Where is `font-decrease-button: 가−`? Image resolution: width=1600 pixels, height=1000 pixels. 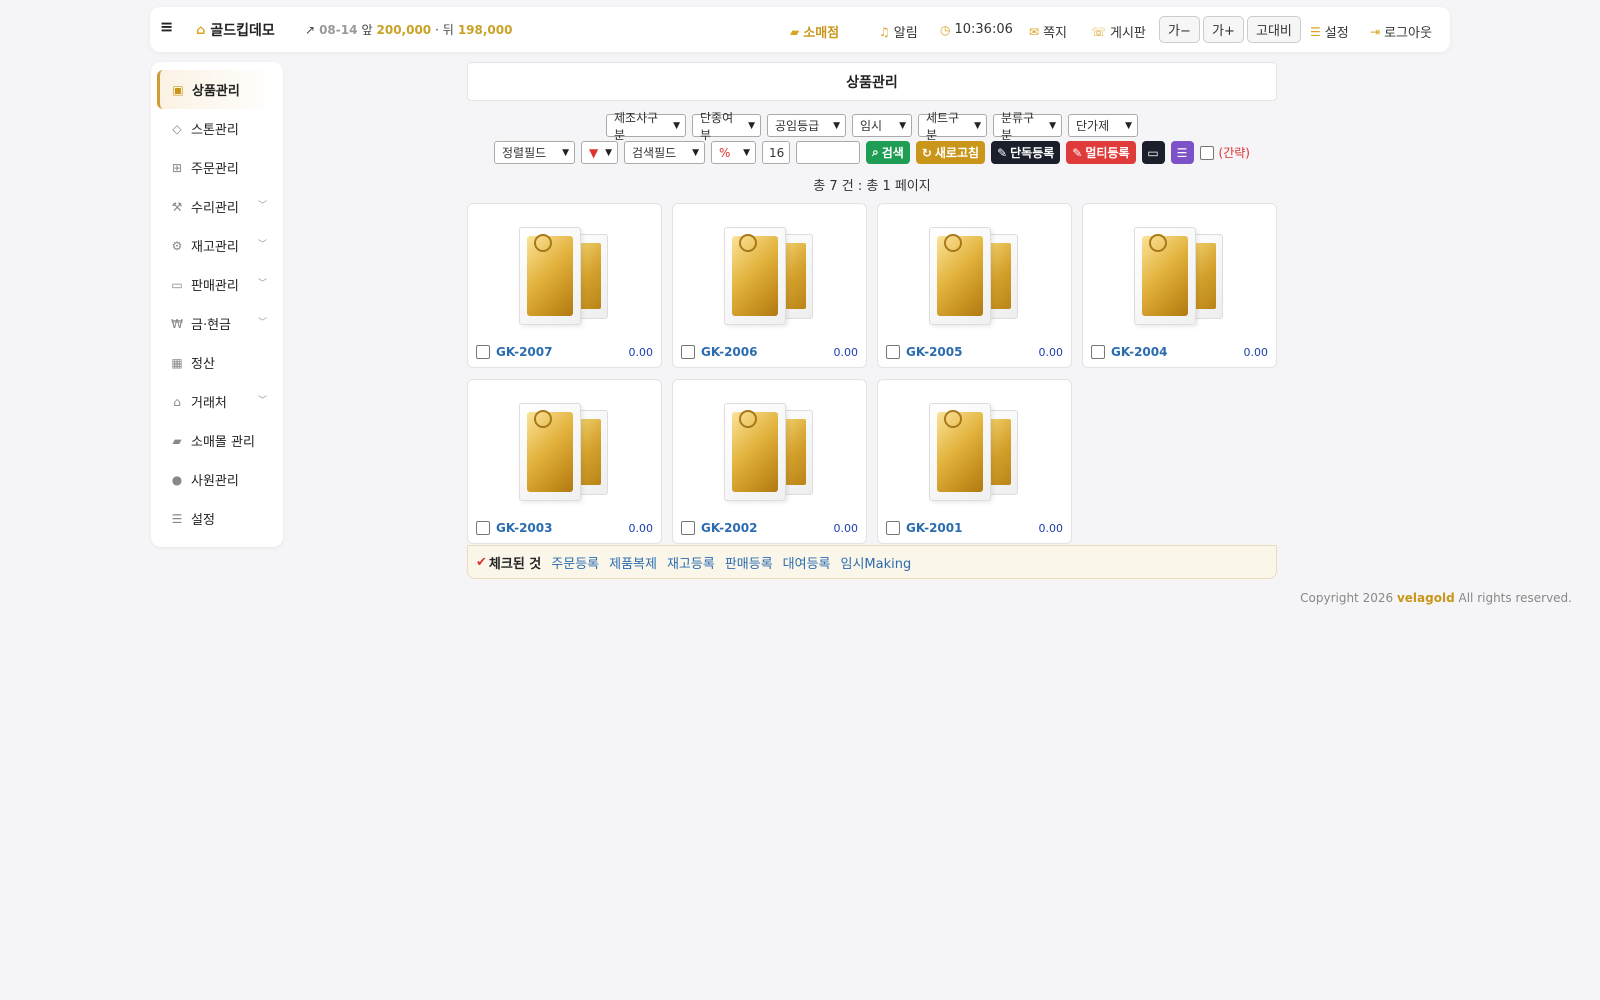 font-decrease-button: 가− is located at coordinates (1179, 29).